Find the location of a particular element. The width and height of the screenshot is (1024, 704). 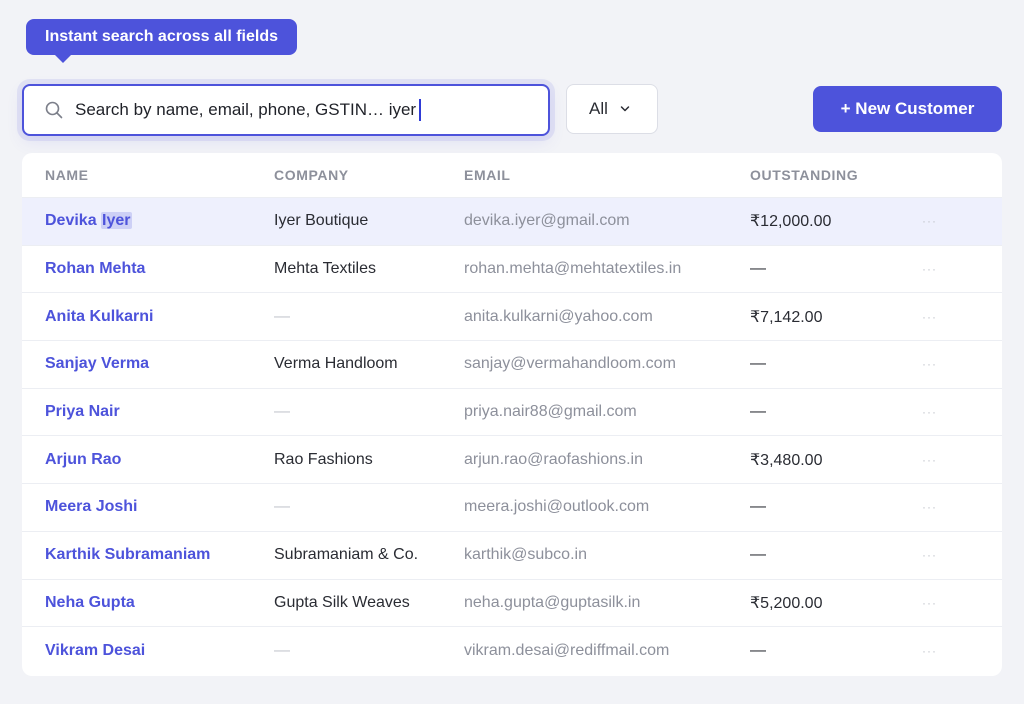

search-match-highlight: Iyer is located at coordinates (116, 221).